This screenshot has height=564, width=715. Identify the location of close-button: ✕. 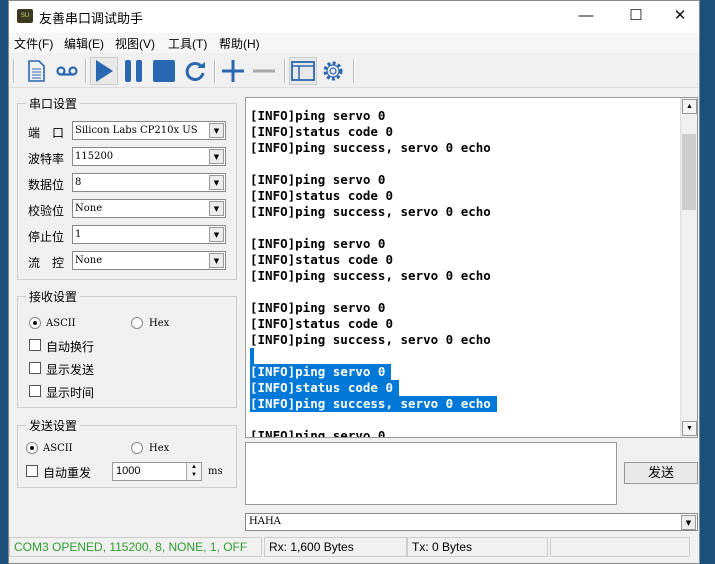
(680, 16).